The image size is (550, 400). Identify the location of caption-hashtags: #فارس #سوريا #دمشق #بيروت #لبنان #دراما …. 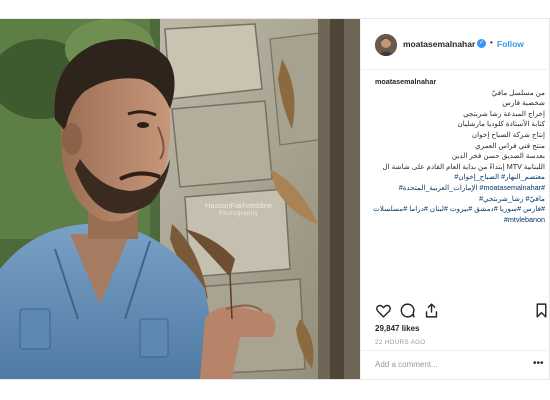
(459, 209).